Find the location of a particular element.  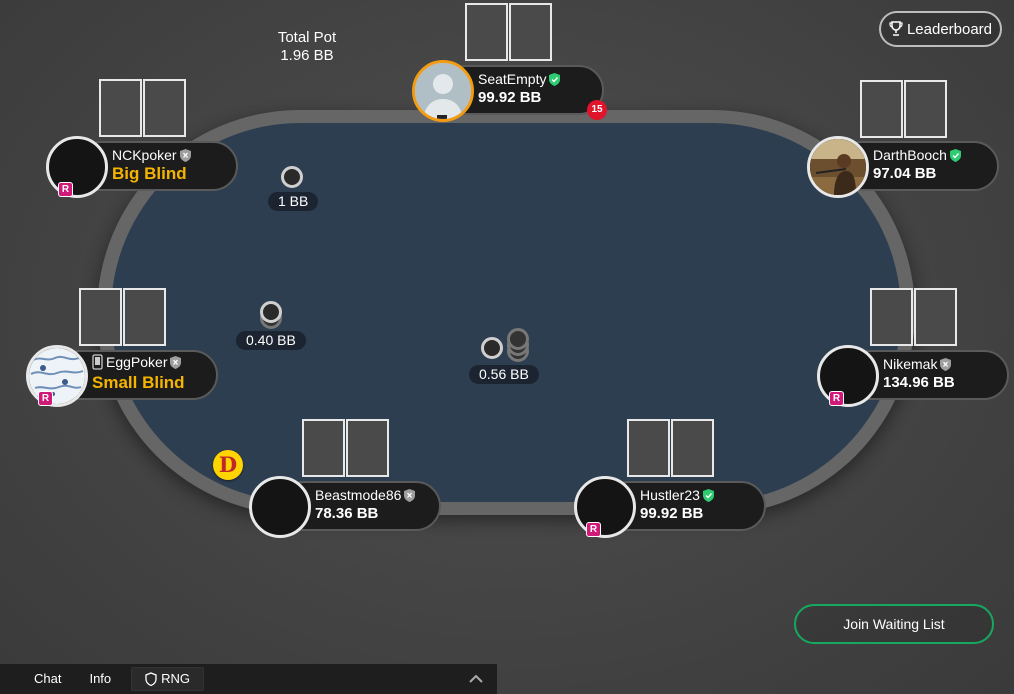

player-name-text: SeatEmpty is located at coordinates (512, 79).